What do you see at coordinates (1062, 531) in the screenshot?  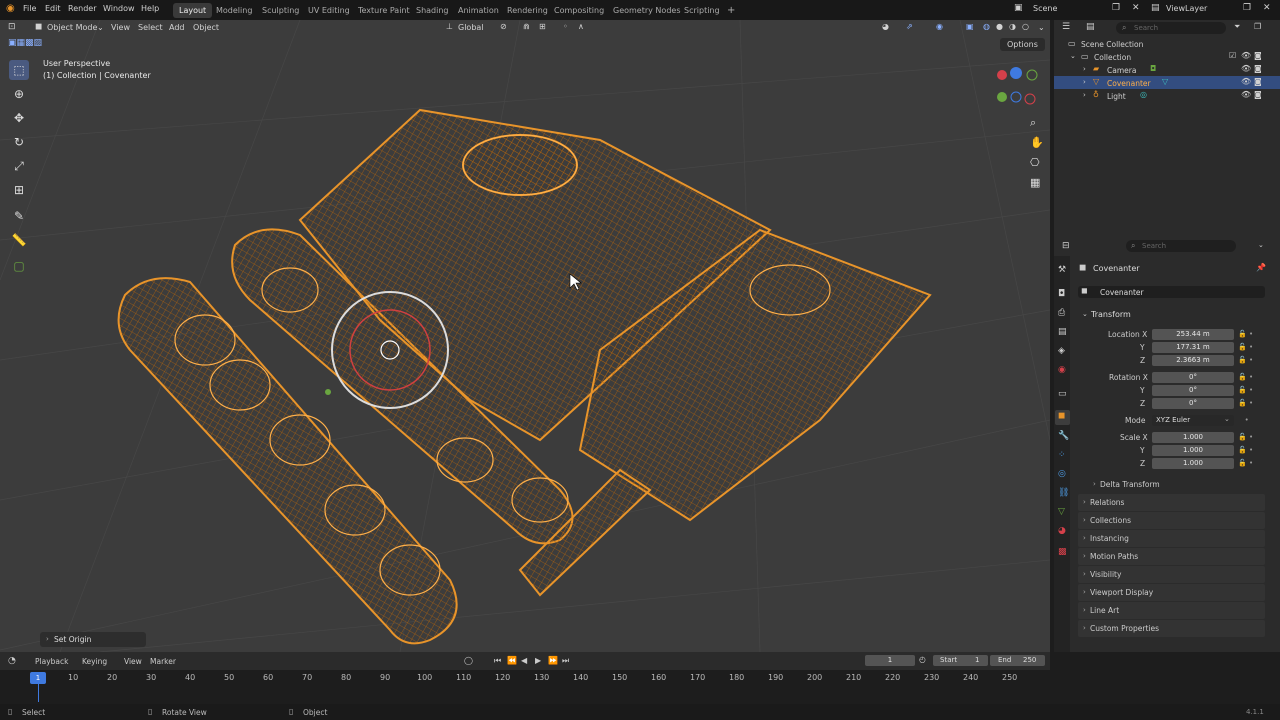 I see `material-tab-icon: ◕` at bounding box center [1062, 531].